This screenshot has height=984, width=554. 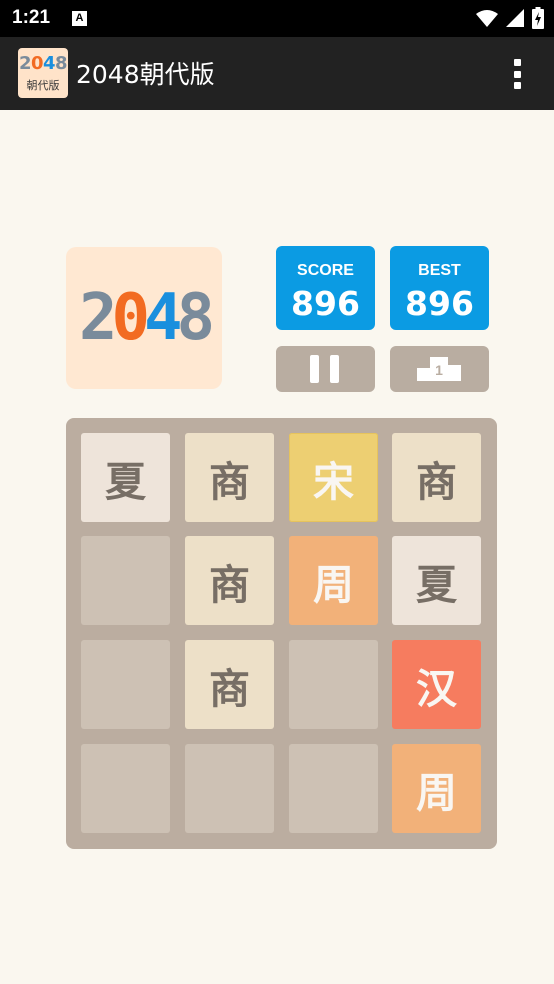 What do you see at coordinates (538, 18) in the screenshot?
I see `battery-icon` at bounding box center [538, 18].